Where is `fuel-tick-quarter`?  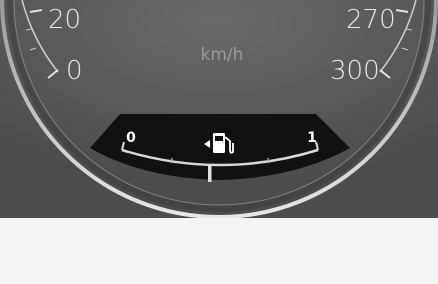 fuel-tick-quarter is located at coordinates (171, 160).